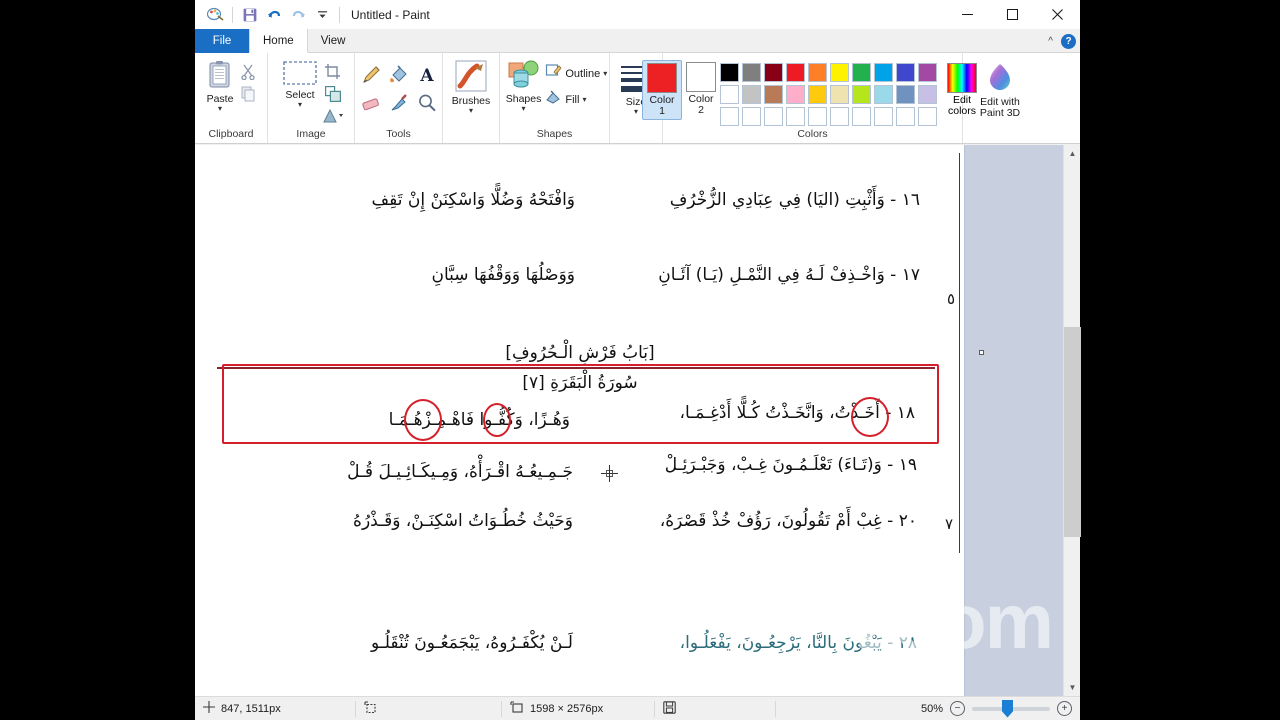 Image resolution: width=1280 pixels, height=720 pixels. What do you see at coordinates (399, 103) in the screenshot?
I see `color-picker-icon` at bounding box center [399, 103].